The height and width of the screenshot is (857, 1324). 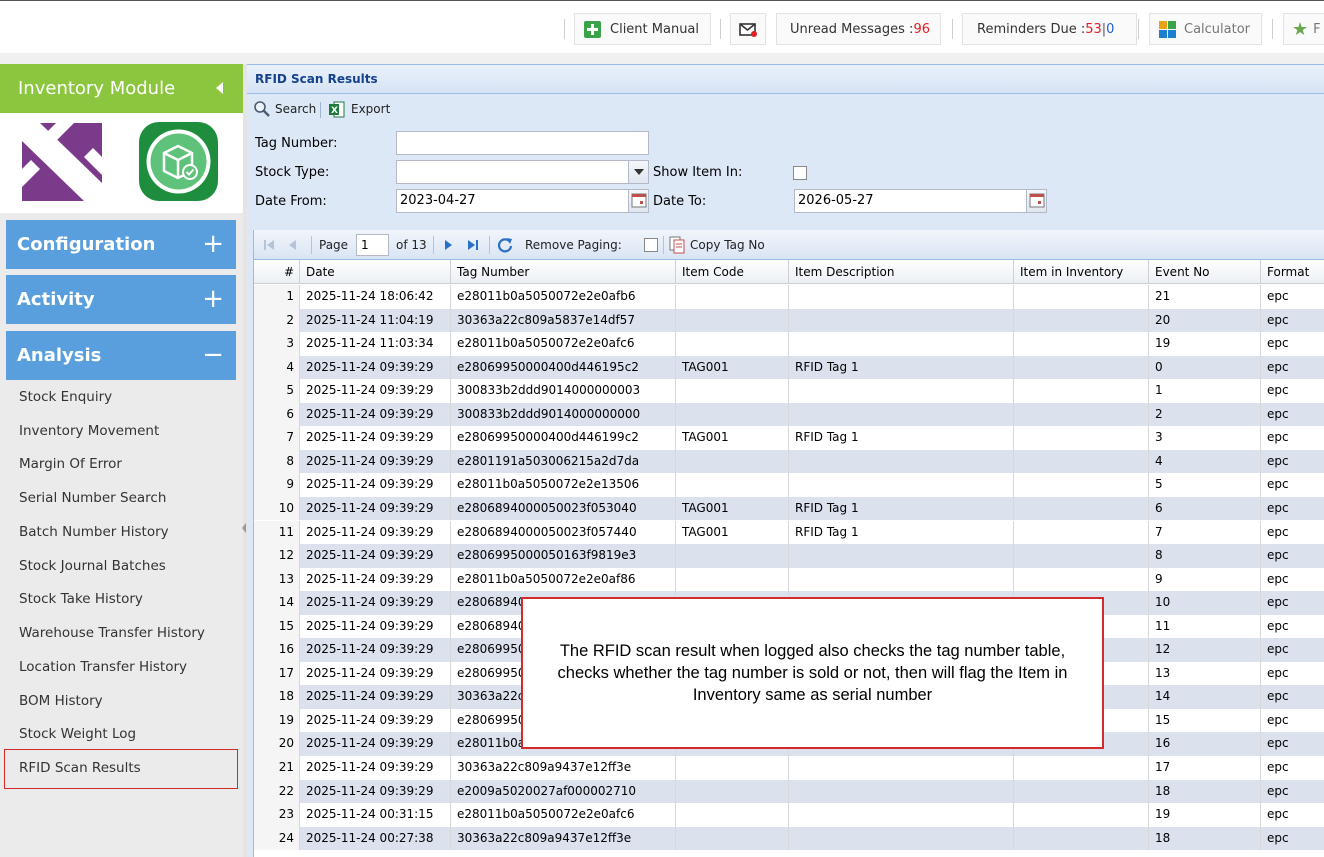 What do you see at coordinates (642, 29) in the screenshot?
I see `client-manual-button: Client Manual` at bounding box center [642, 29].